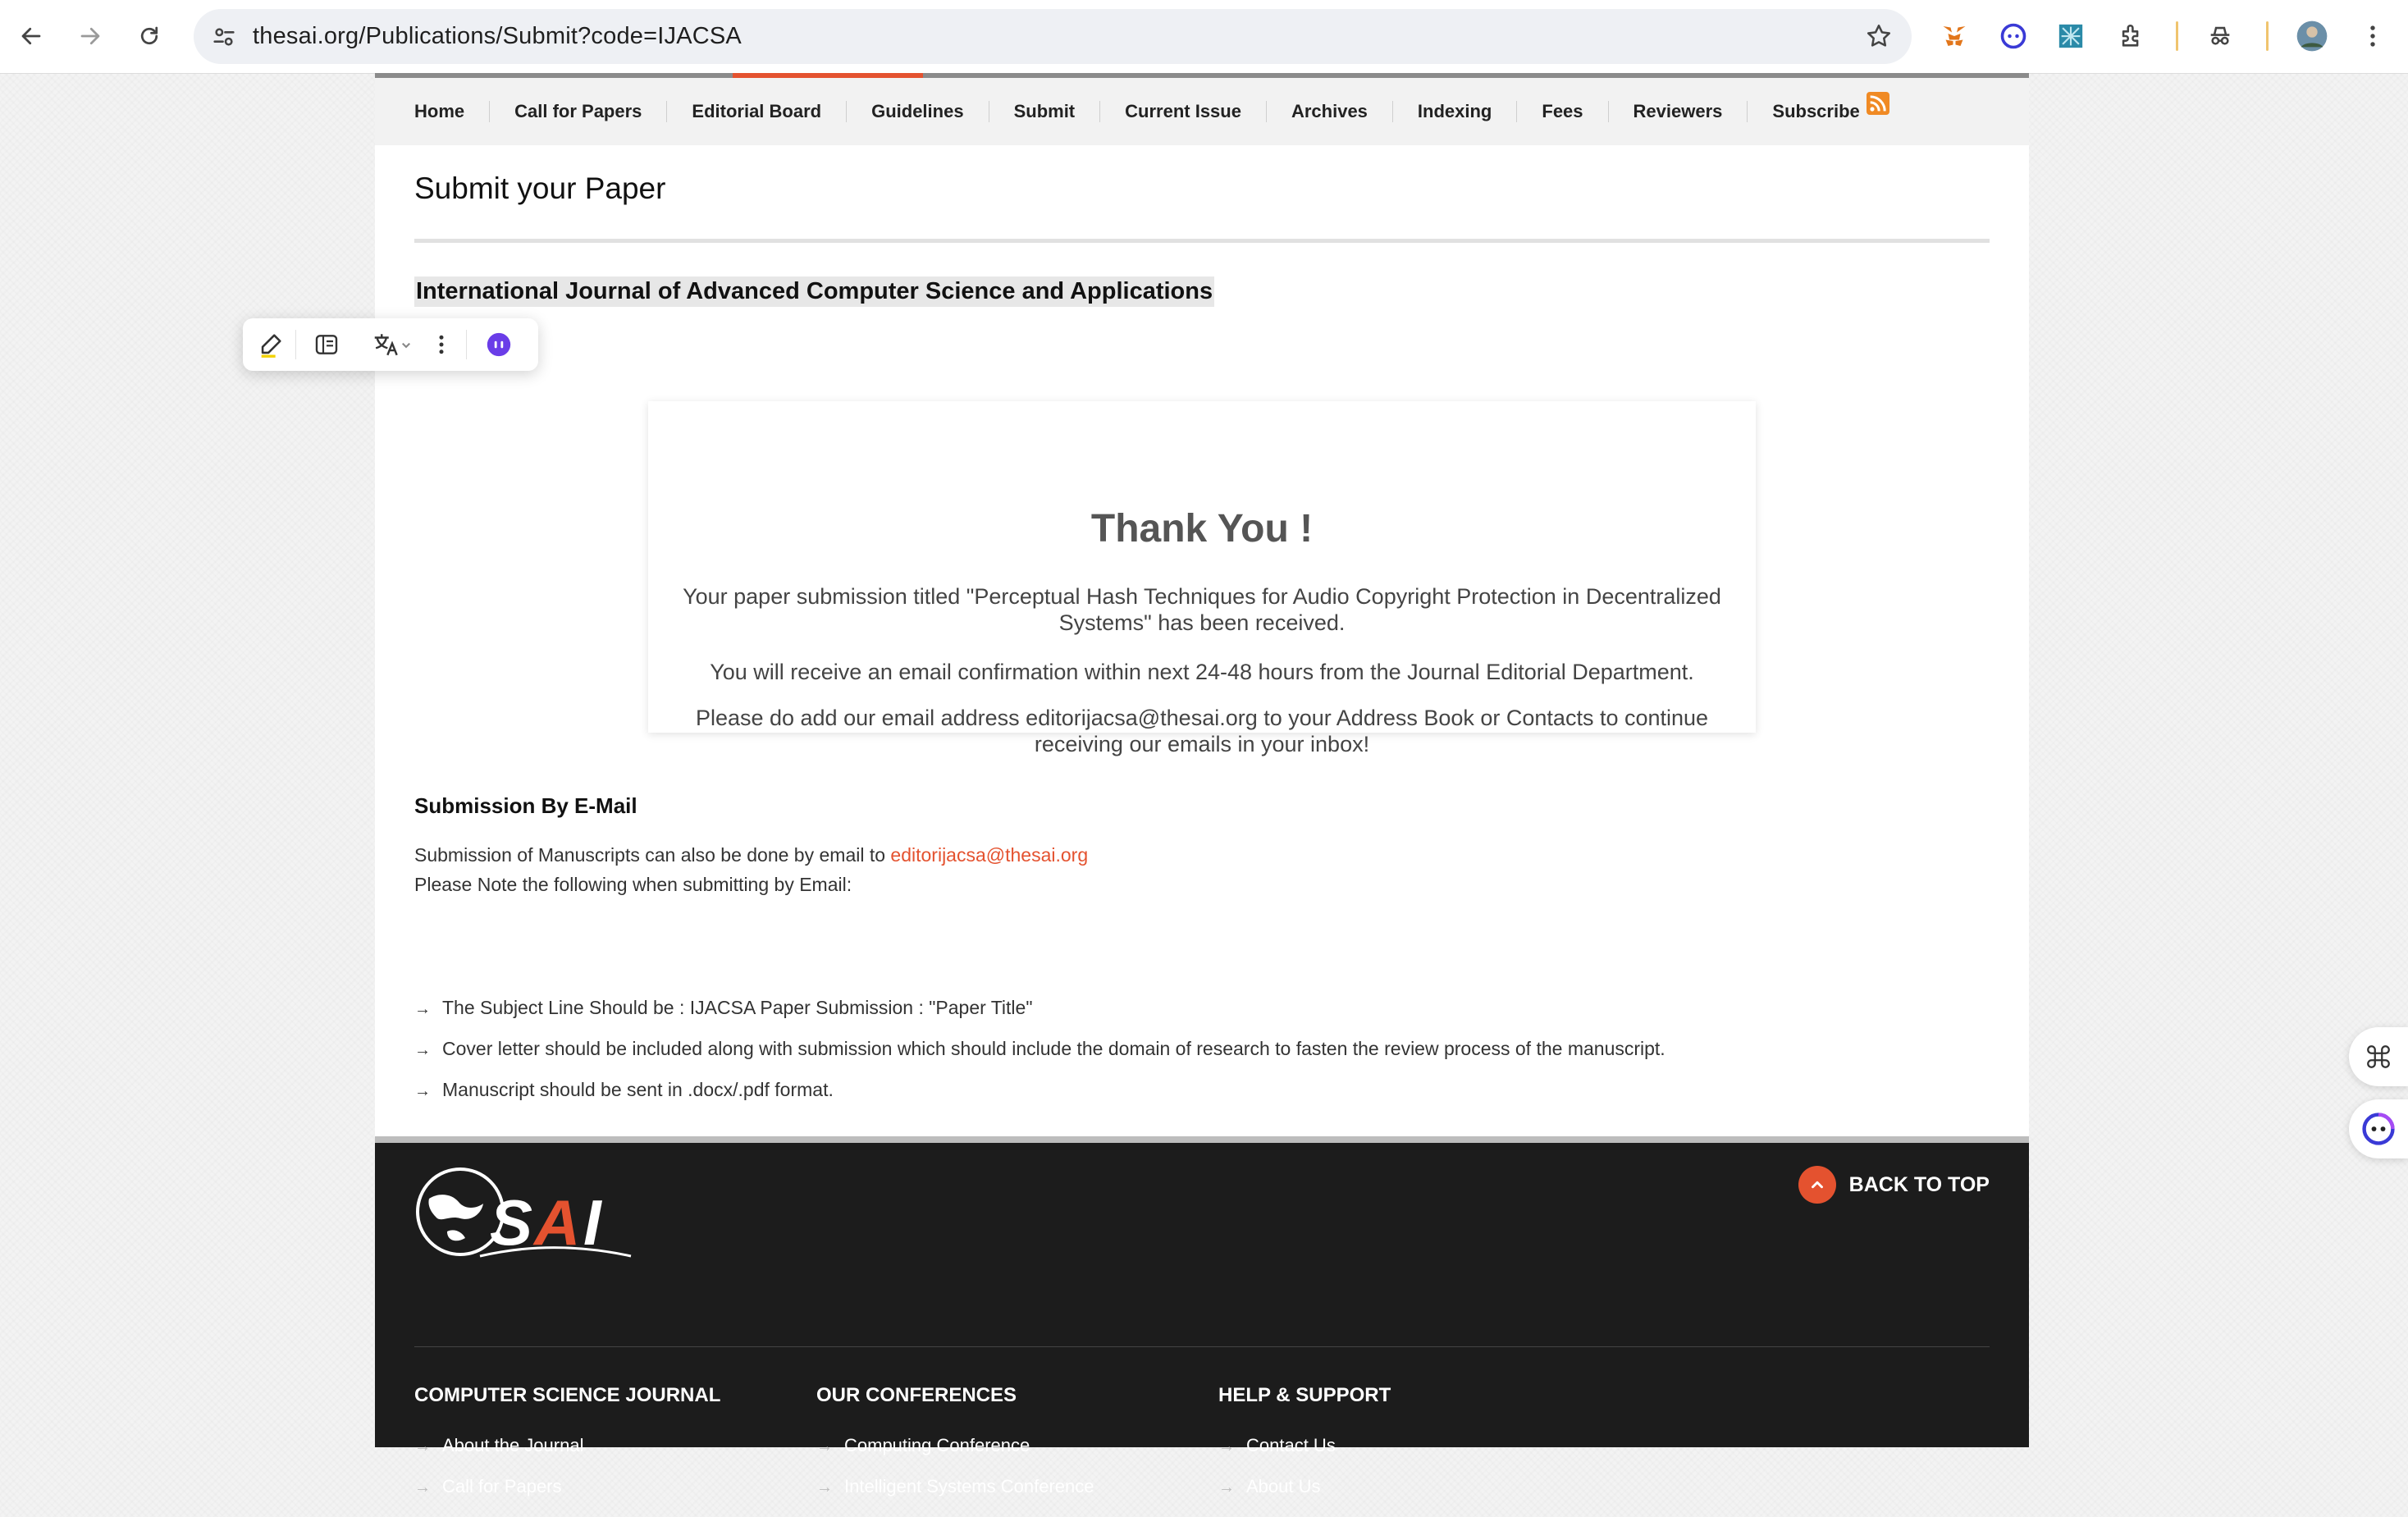  I want to click on page-title: Submit your Paper, so click(540, 188).